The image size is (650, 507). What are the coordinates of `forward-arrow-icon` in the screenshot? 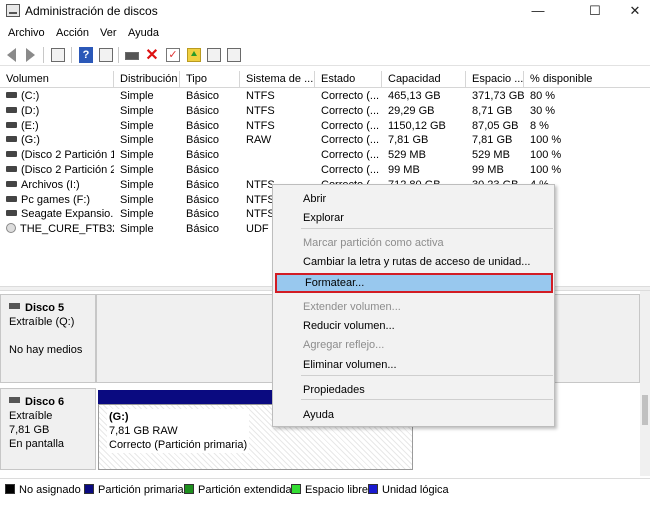 It's located at (30, 55).